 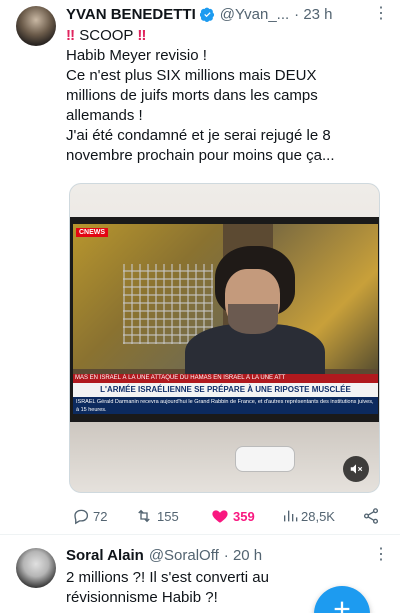 What do you see at coordinates (106, 35) in the screenshot?
I see `scoop-label: SCOOP` at bounding box center [106, 35].